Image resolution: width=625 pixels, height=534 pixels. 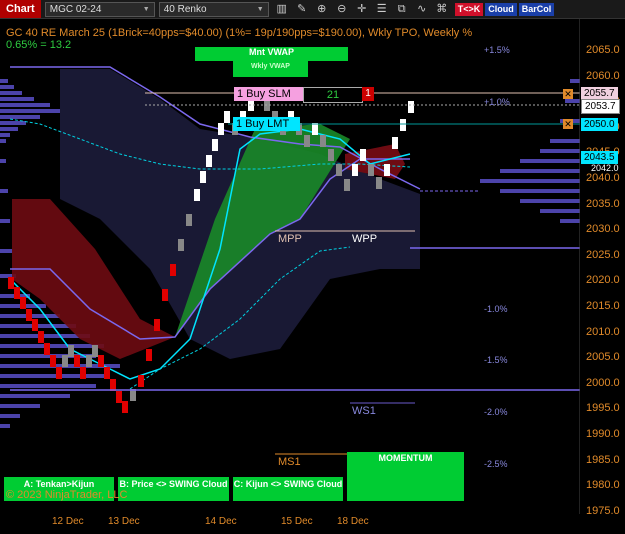 What do you see at coordinates (496, 464) in the screenshot?
I see `pct-label: -2.5%` at bounding box center [496, 464].